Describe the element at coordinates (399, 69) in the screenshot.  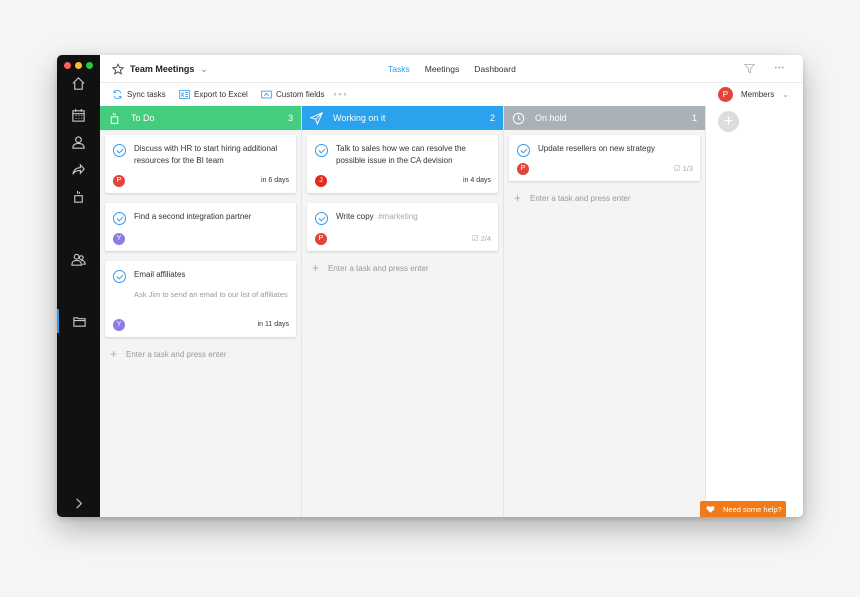
I see `tab-tasks: Tasks` at that location.